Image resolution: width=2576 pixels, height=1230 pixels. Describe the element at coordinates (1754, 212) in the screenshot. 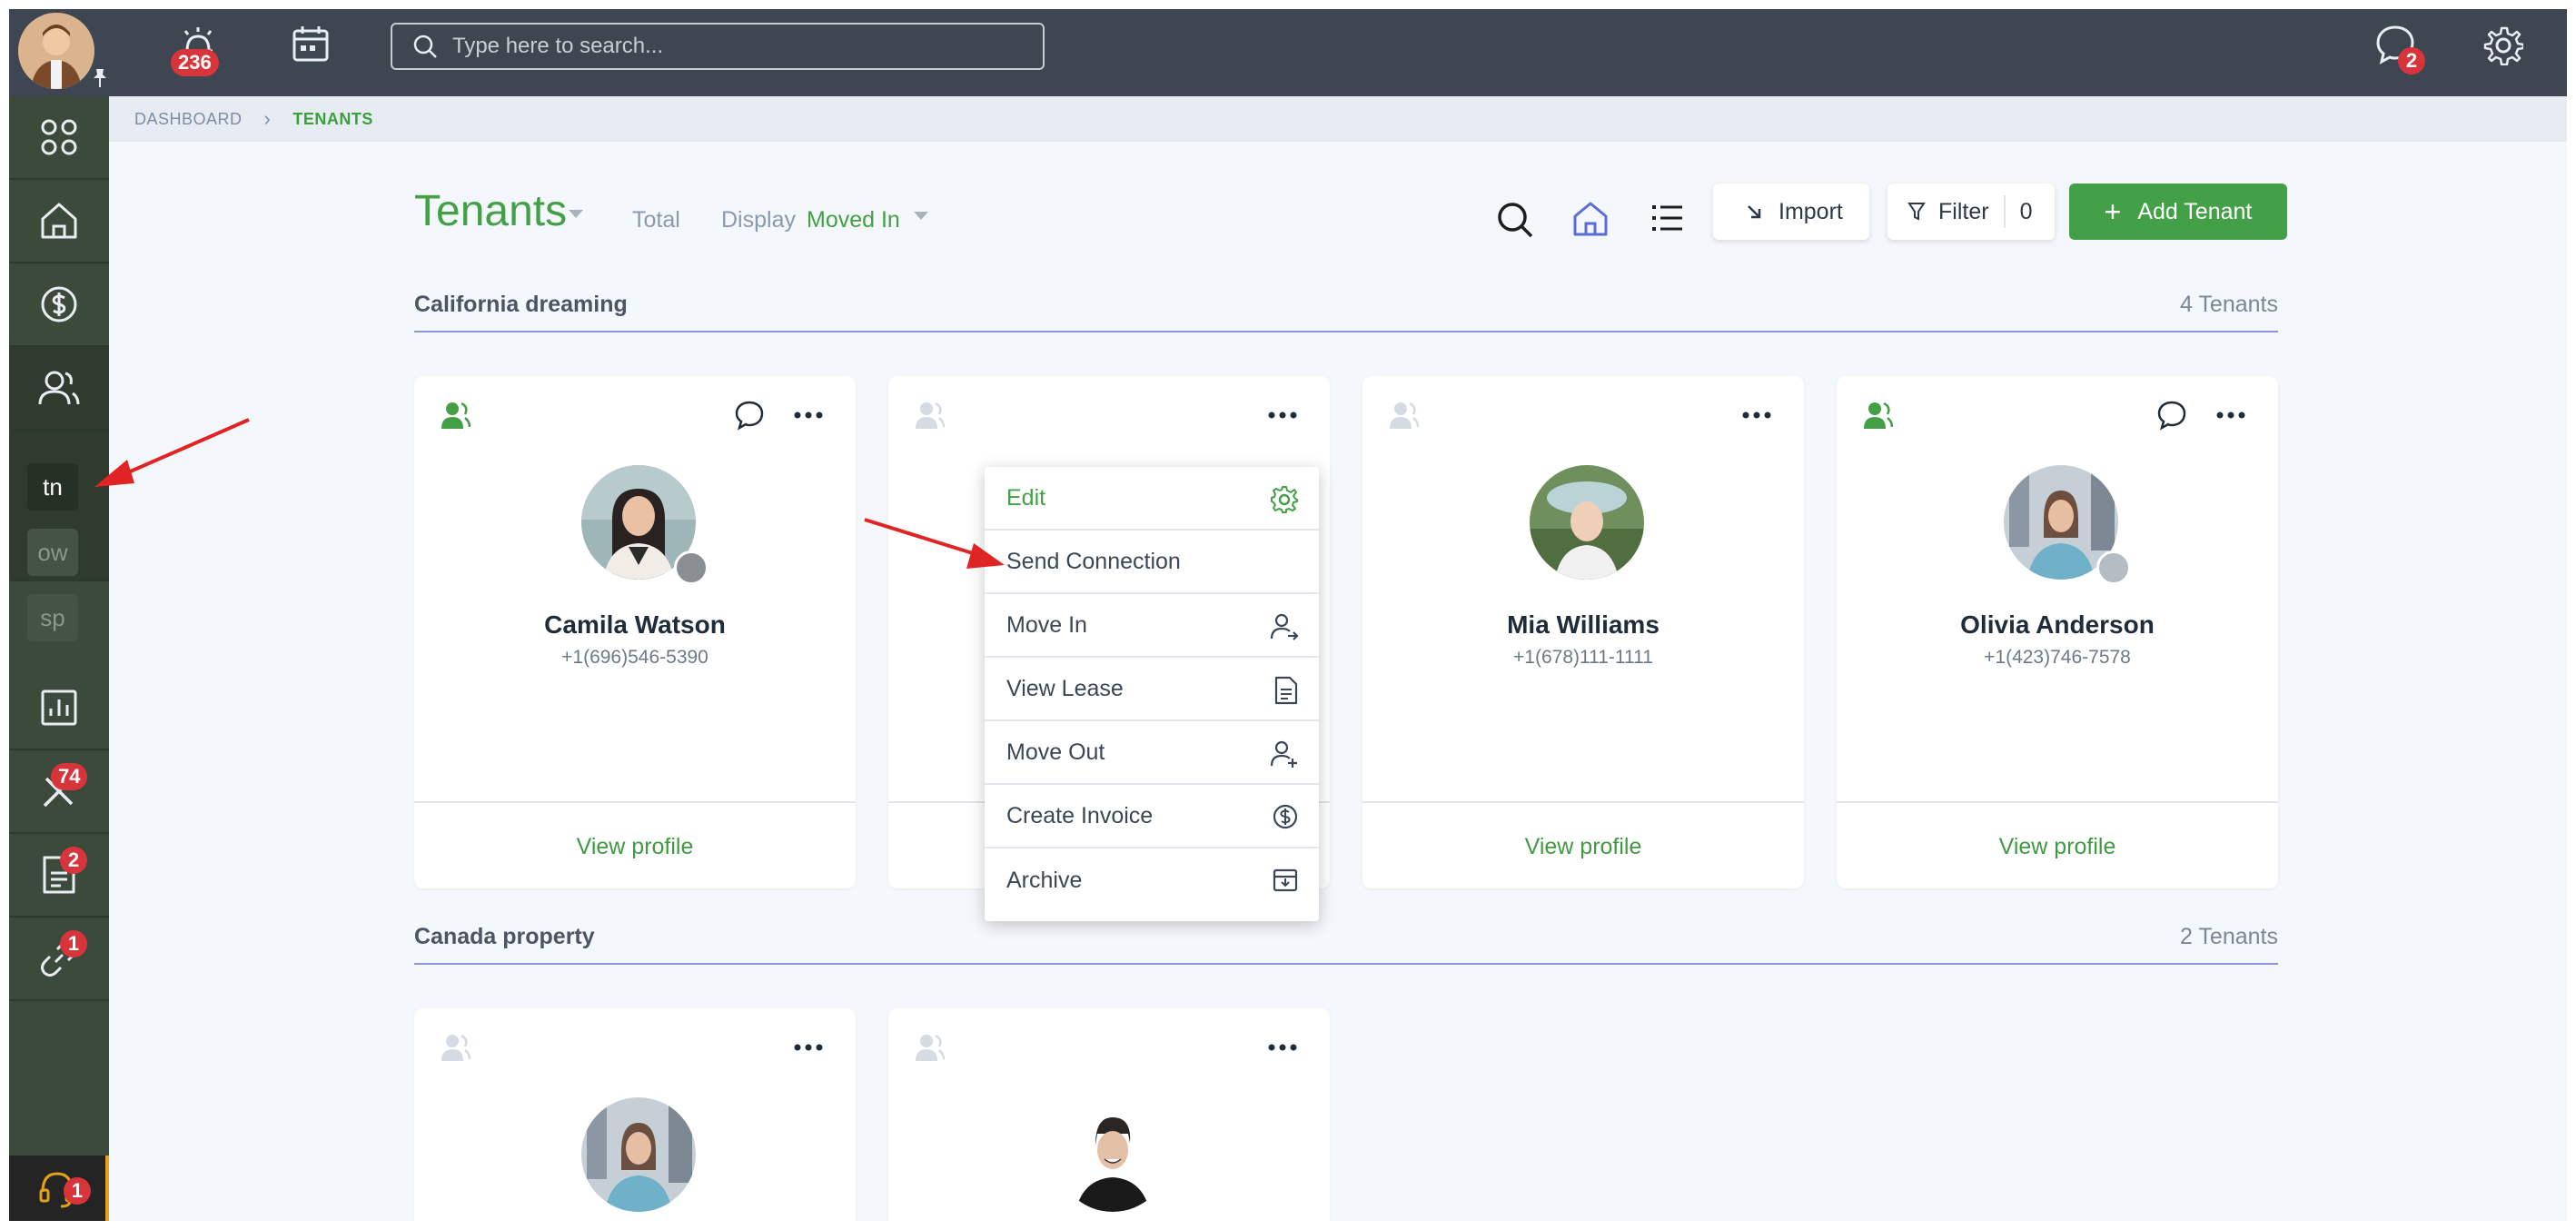

I see `import-arrow-icon` at that location.